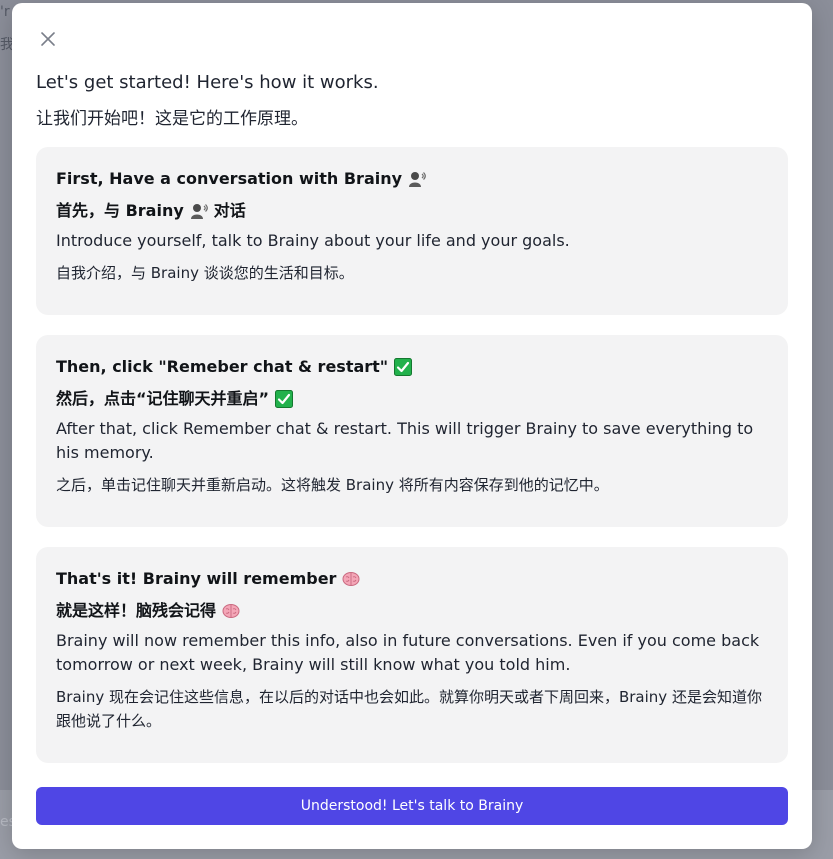 This screenshot has height=859, width=833. Describe the element at coordinates (120, 210) in the screenshot. I see `step-heading-zh-text: 首先，与 Brainy` at that location.